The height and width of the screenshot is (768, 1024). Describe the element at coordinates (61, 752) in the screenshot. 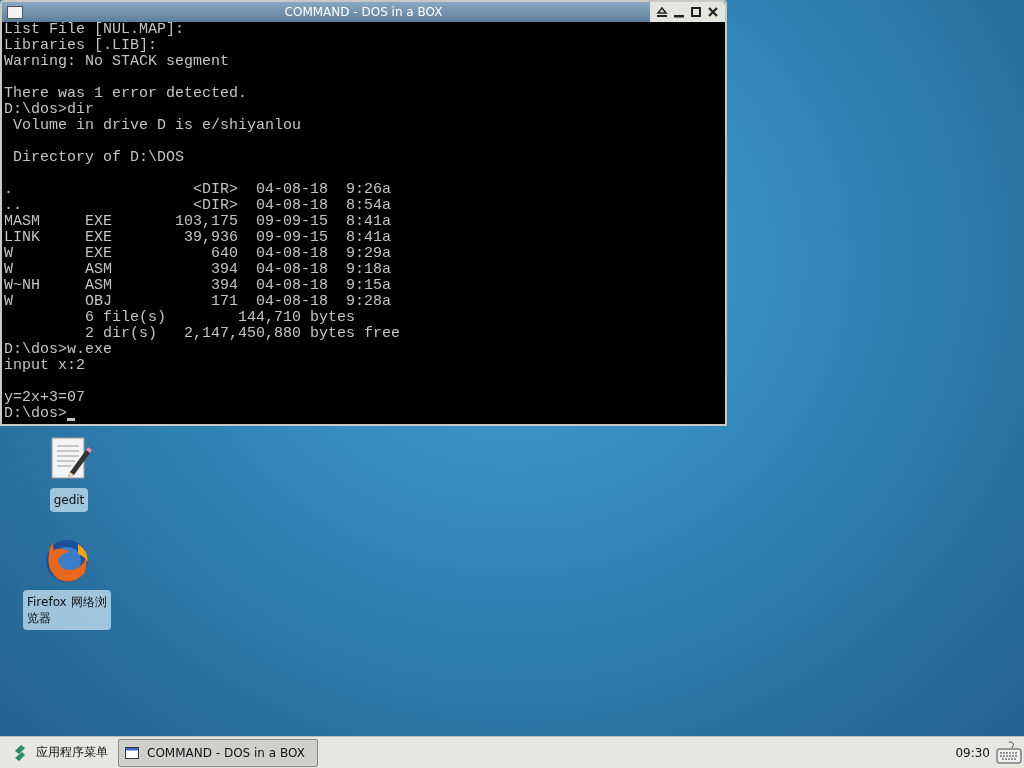

I see `applications-menu: 应用程序菜单` at that location.